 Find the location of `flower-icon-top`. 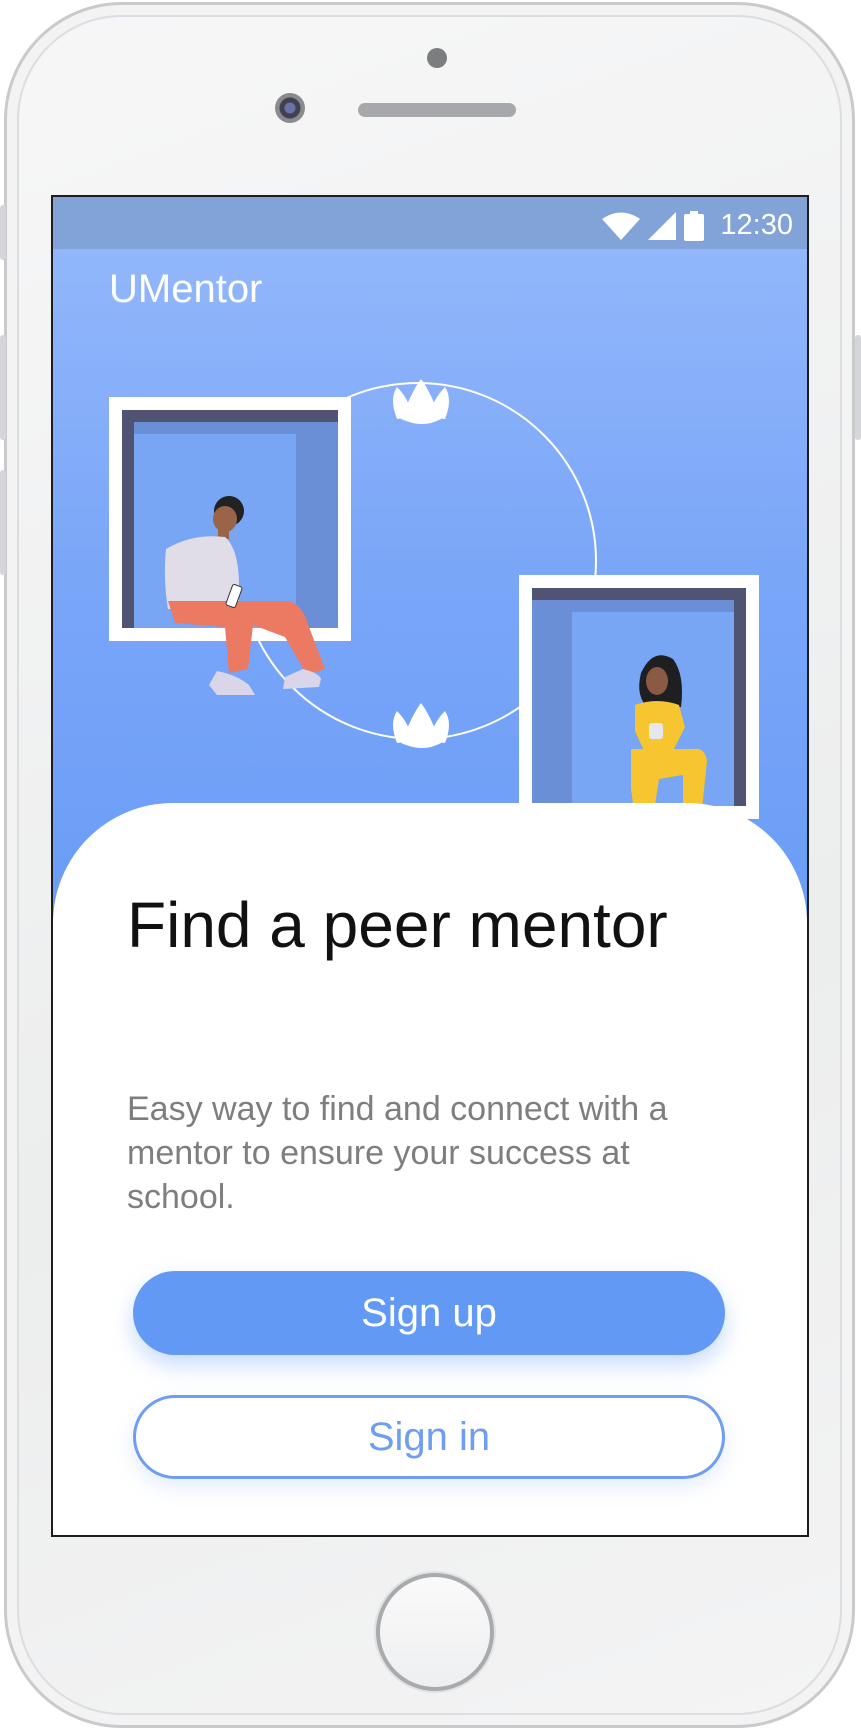

flower-icon-top is located at coordinates (421, 401).